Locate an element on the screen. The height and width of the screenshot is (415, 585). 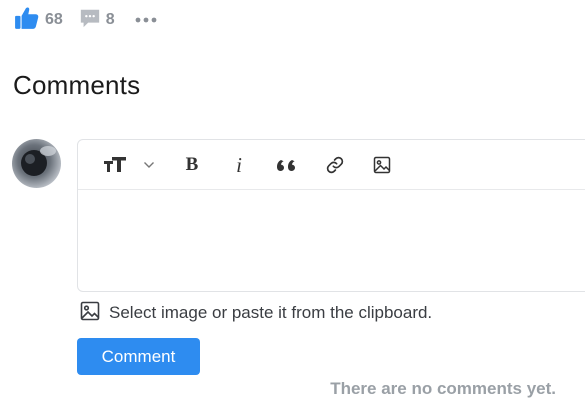
post-stats: 68 8 is located at coordinates (85, 20).